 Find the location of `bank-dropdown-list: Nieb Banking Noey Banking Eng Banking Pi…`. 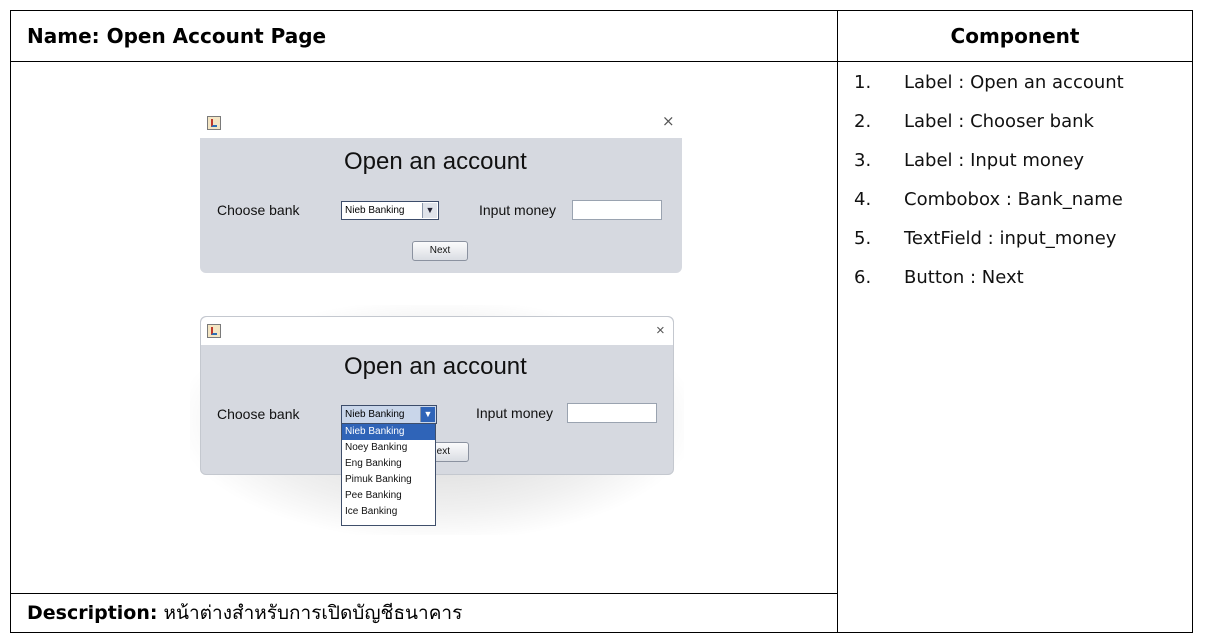

bank-dropdown-list: Nieb Banking Noey Banking Eng Banking Pi… is located at coordinates (388, 474).